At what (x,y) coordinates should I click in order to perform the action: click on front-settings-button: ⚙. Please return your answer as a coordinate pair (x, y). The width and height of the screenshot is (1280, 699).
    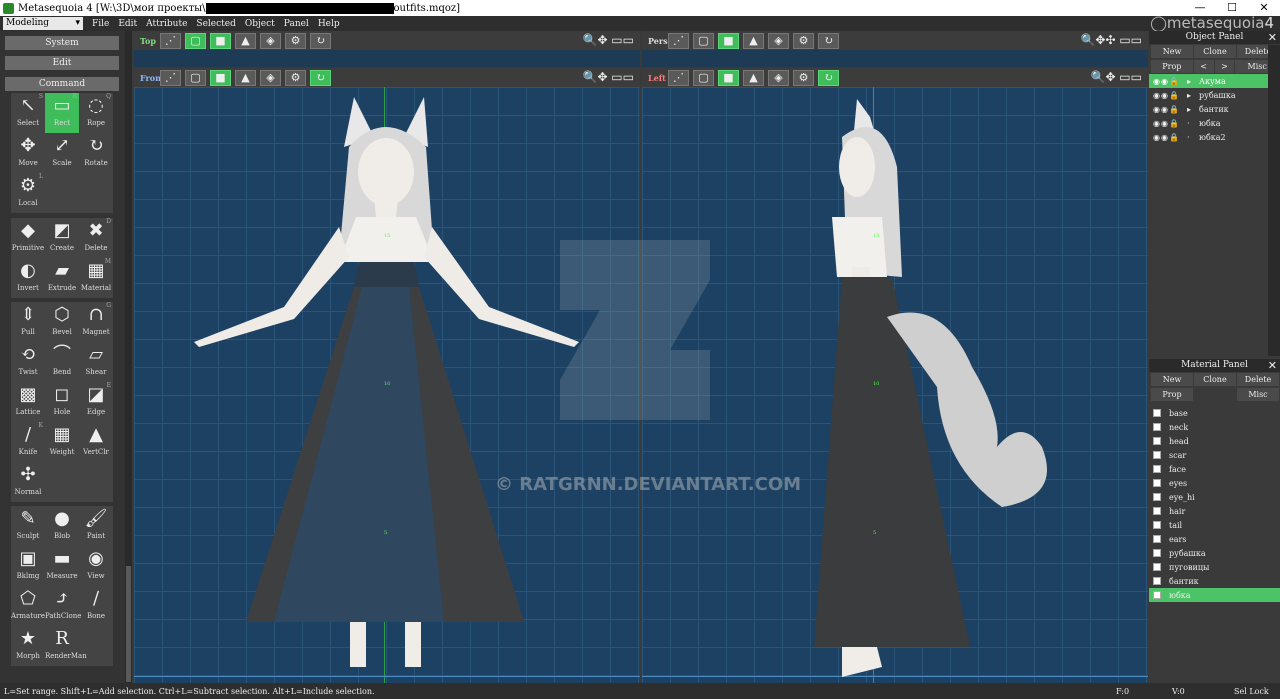
    Looking at the image, I should click on (295, 77).